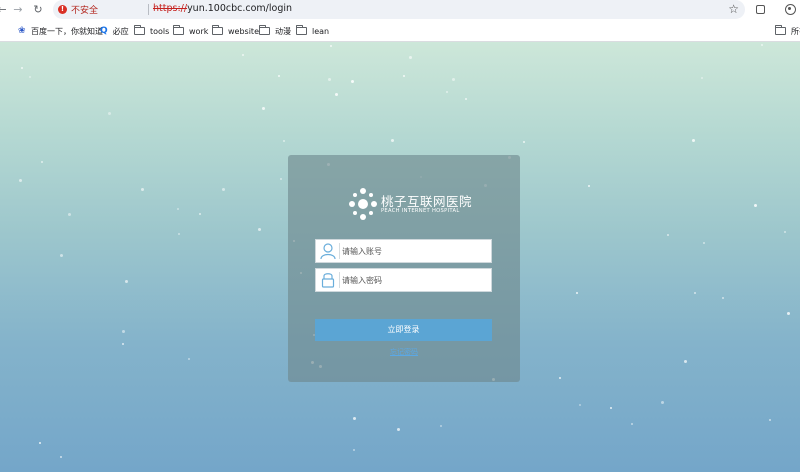 The image size is (800, 472). What do you see at coordinates (85, 11) in the screenshot?
I see `not-secure-label: 不安全` at bounding box center [85, 11].